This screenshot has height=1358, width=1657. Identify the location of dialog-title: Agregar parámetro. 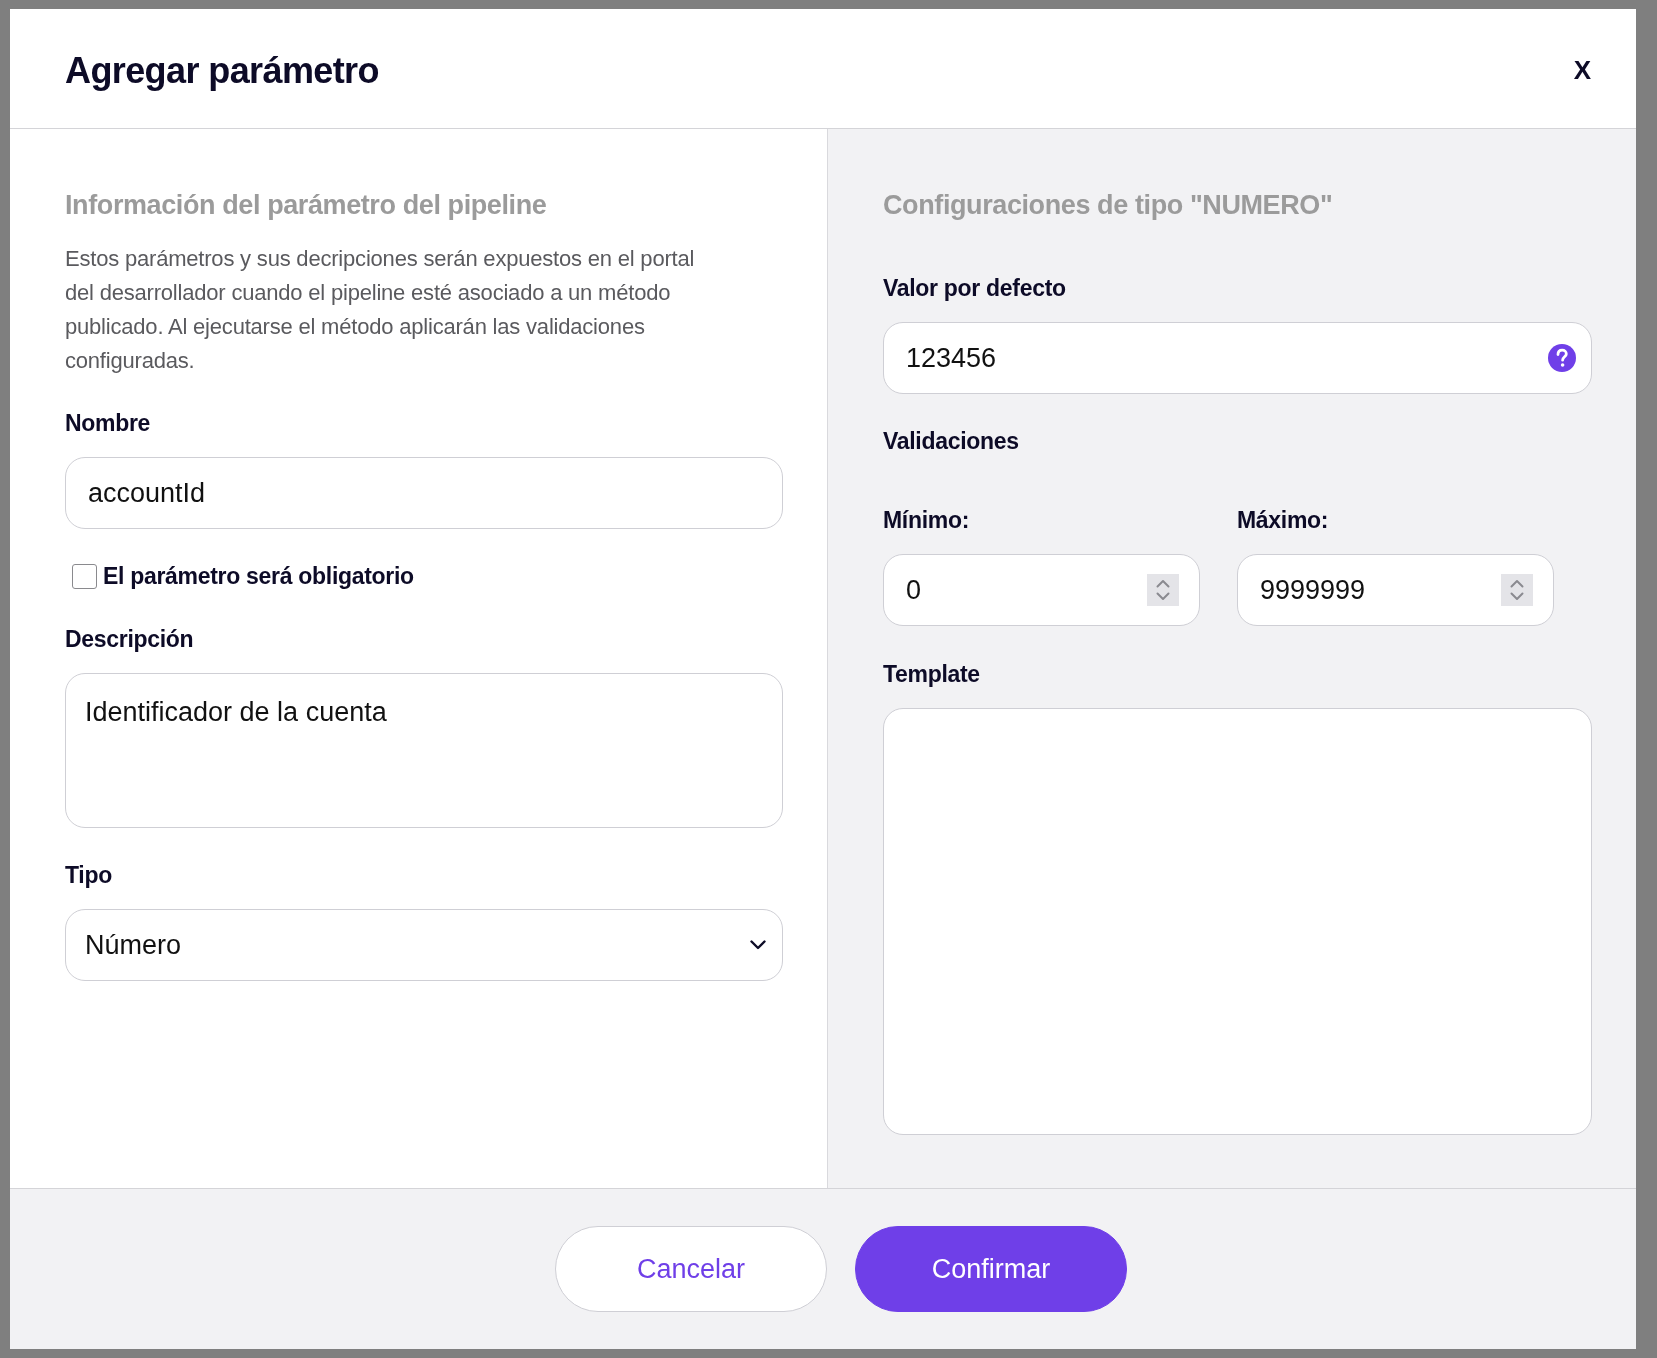
(222, 70).